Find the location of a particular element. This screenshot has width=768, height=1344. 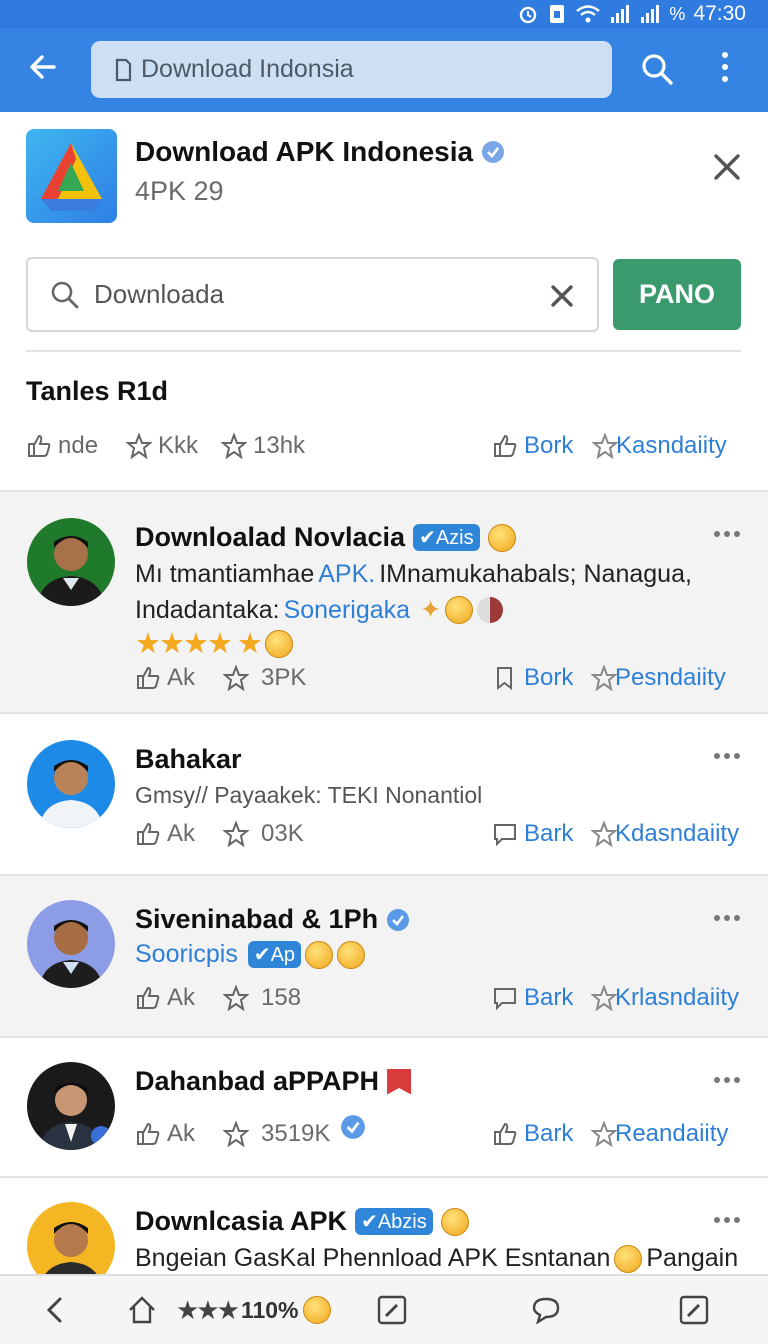

edit-icon is located at coordinates (392, 1310).